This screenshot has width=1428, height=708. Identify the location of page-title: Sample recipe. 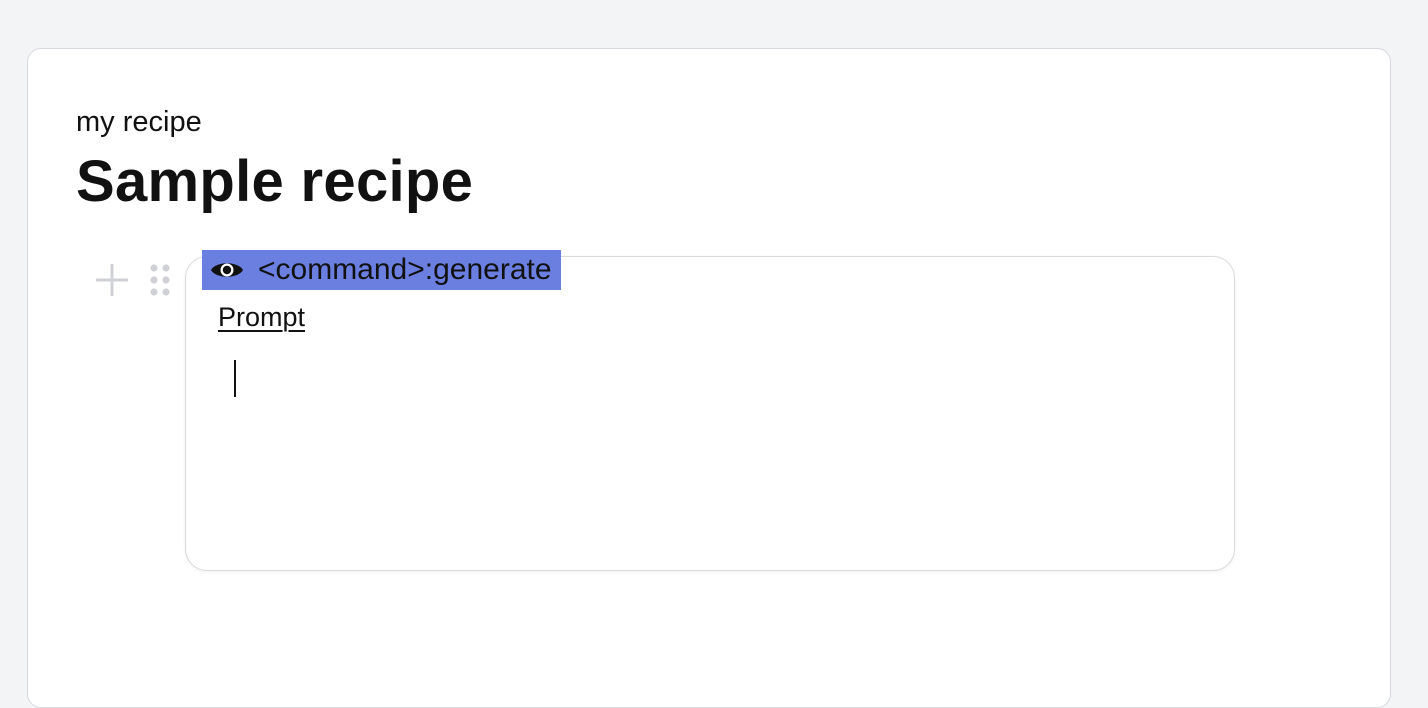
(275, 181).